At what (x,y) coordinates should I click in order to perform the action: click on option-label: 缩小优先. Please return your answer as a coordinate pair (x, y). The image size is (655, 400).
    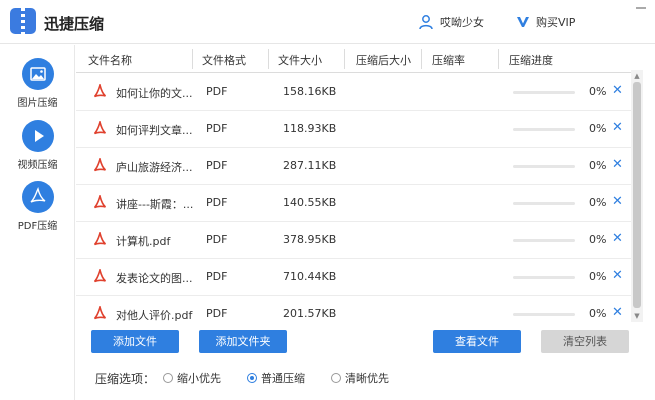
    Looking at the image, I should click on (199, 378).